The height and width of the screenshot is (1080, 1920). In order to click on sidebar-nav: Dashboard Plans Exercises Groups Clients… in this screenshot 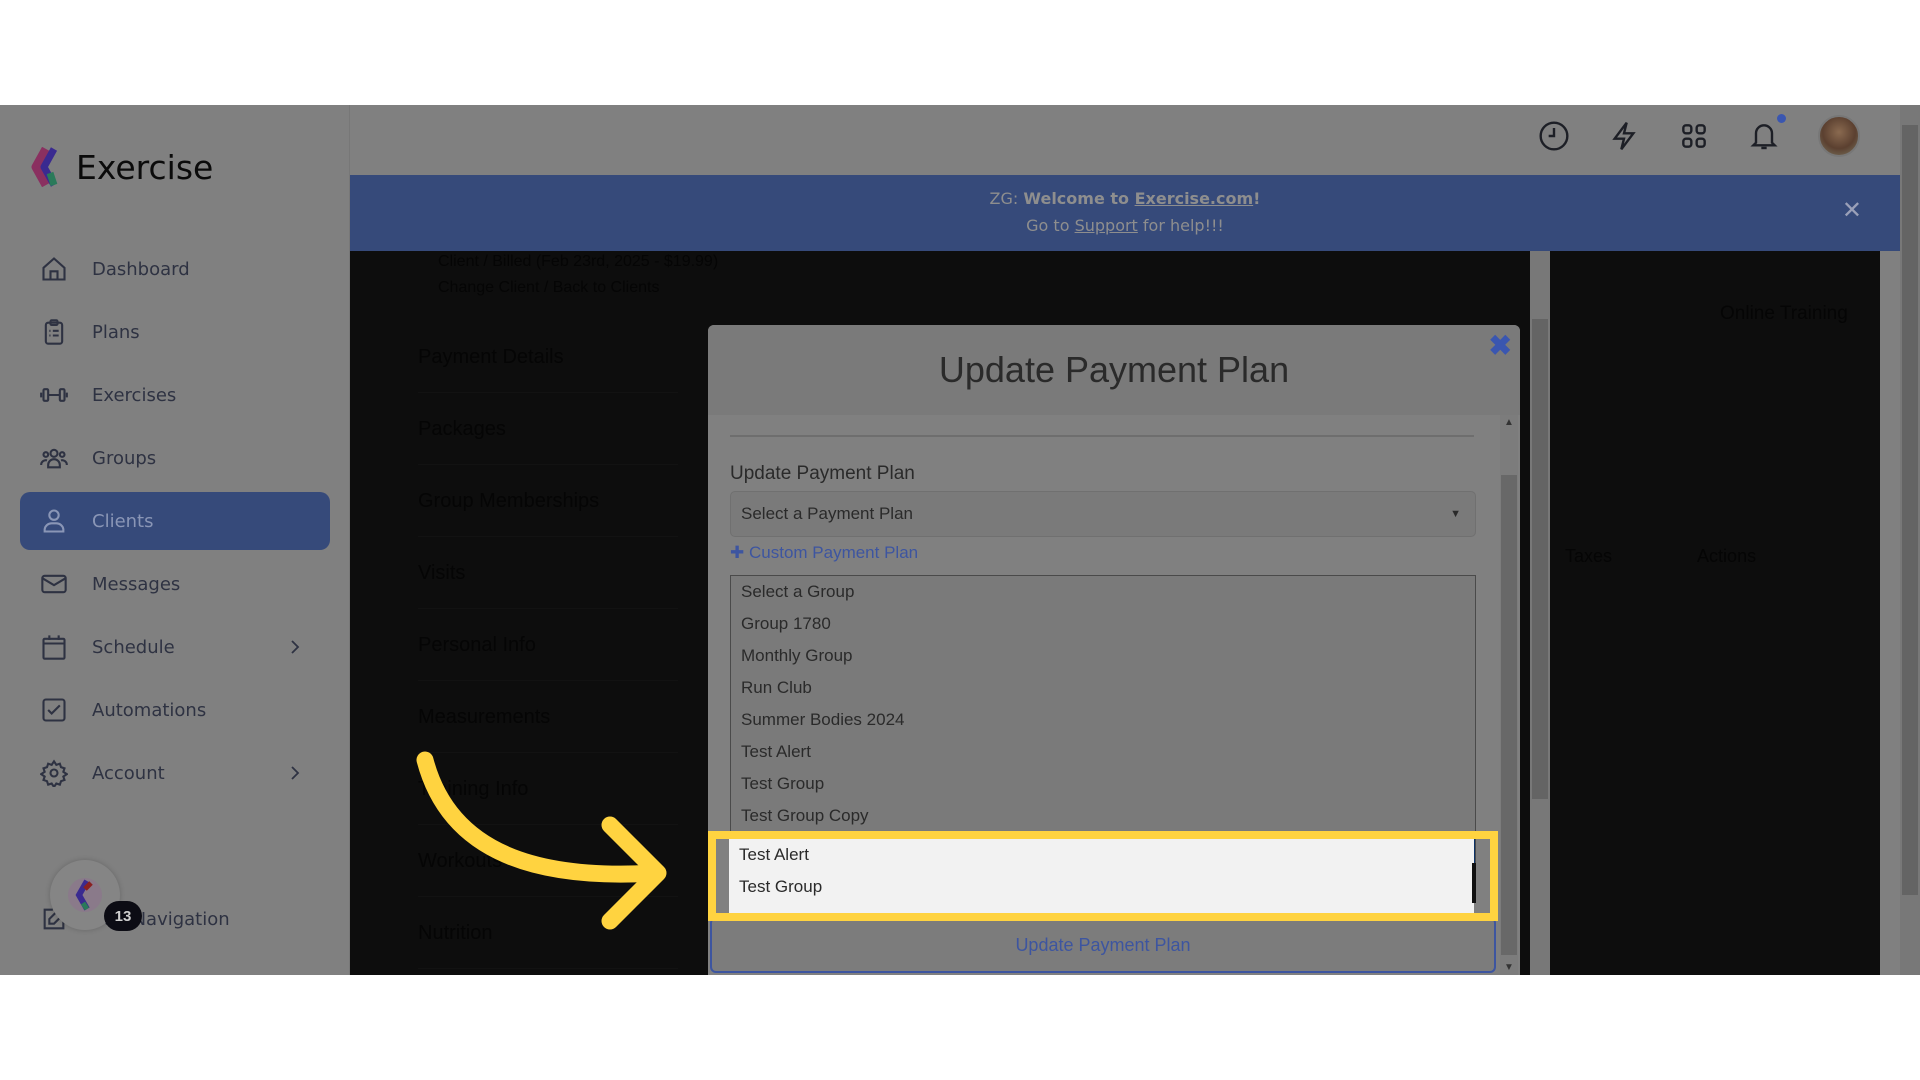, I will do `click(175, 523)`.